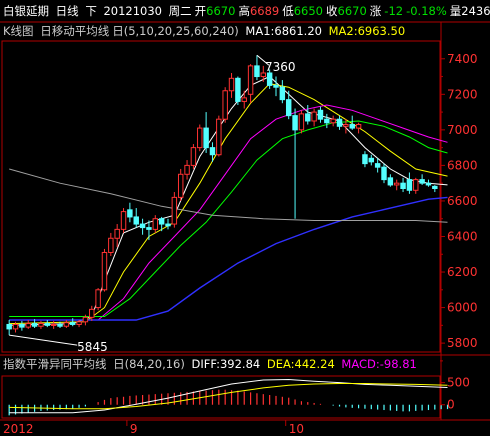 Image resolution: width=490 pixels, height=436 pixels. What do you see at coordinates (43, 340) in the screenshot?
I see `low-pointer` at bounding box center [43, 340].